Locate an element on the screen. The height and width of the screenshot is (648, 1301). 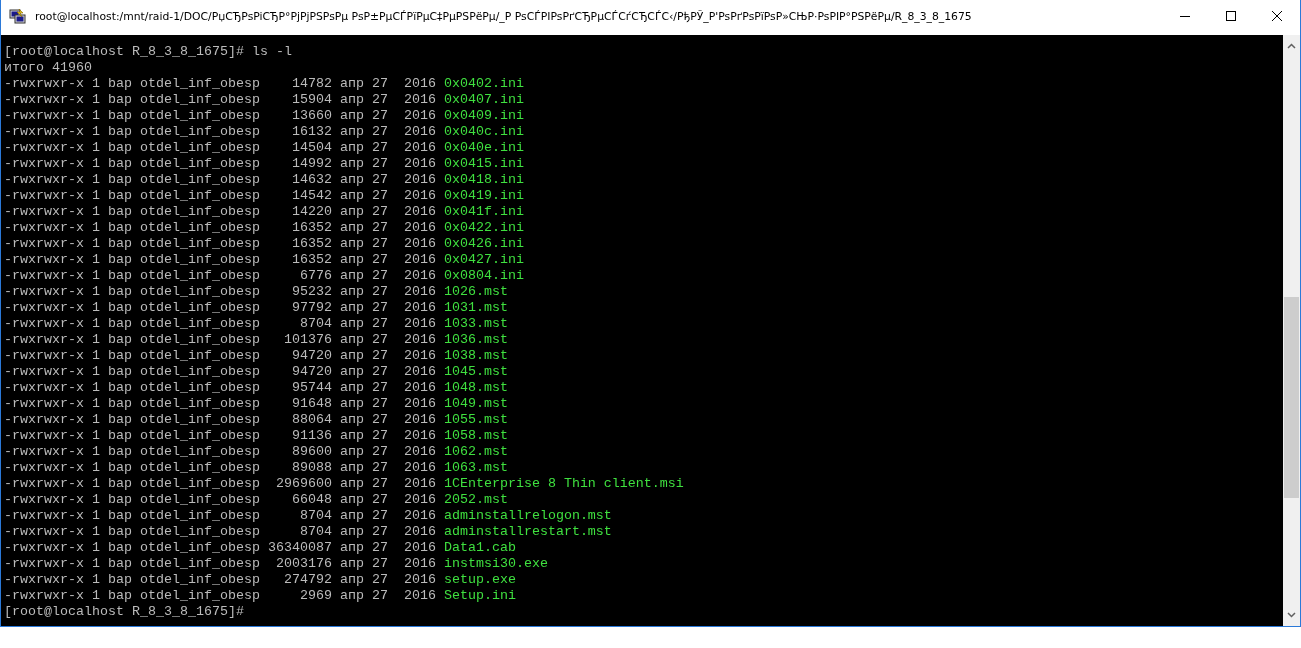
file-details: -rwxrwxr-x 1 bap otdel_inf_obesp 274792 апр 27 2016 is located at coordinates (220, 579).